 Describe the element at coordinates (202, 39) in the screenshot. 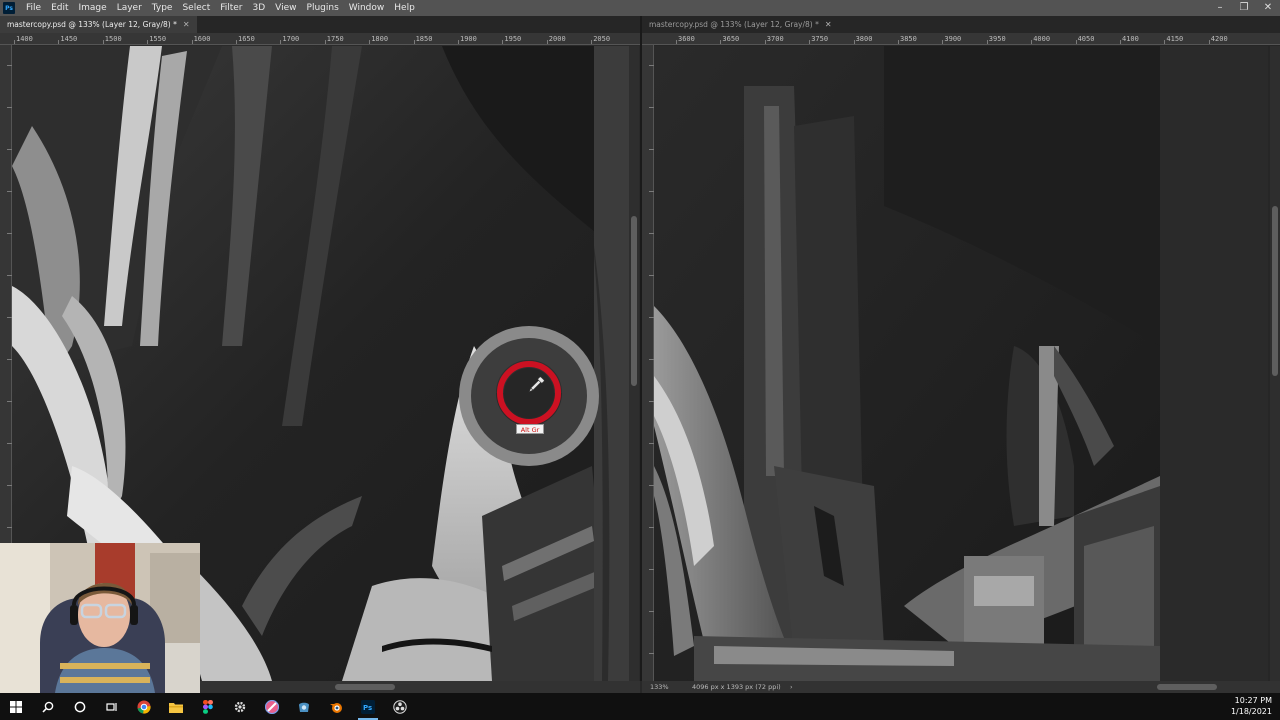

I see `ruler-tick-label: 1600` at that location.